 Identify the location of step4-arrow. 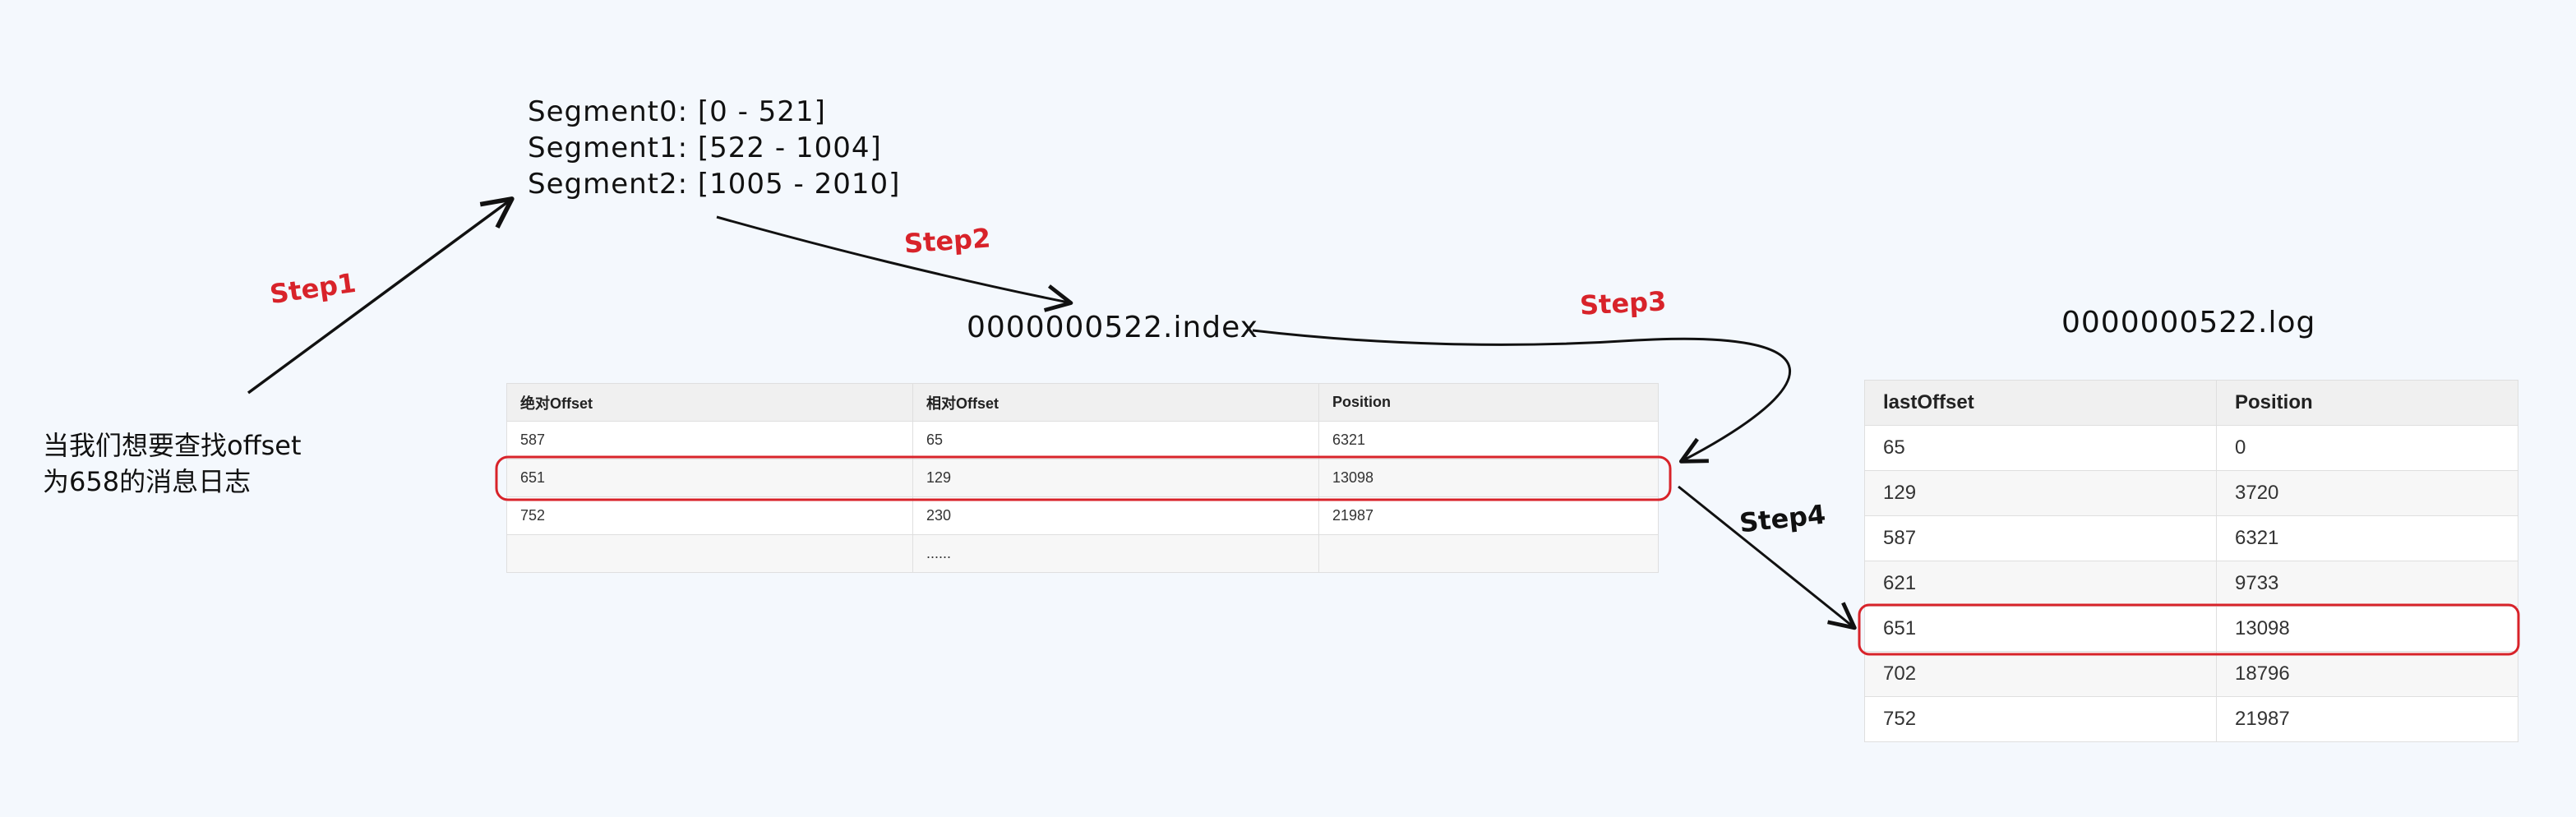
(1767, 557).